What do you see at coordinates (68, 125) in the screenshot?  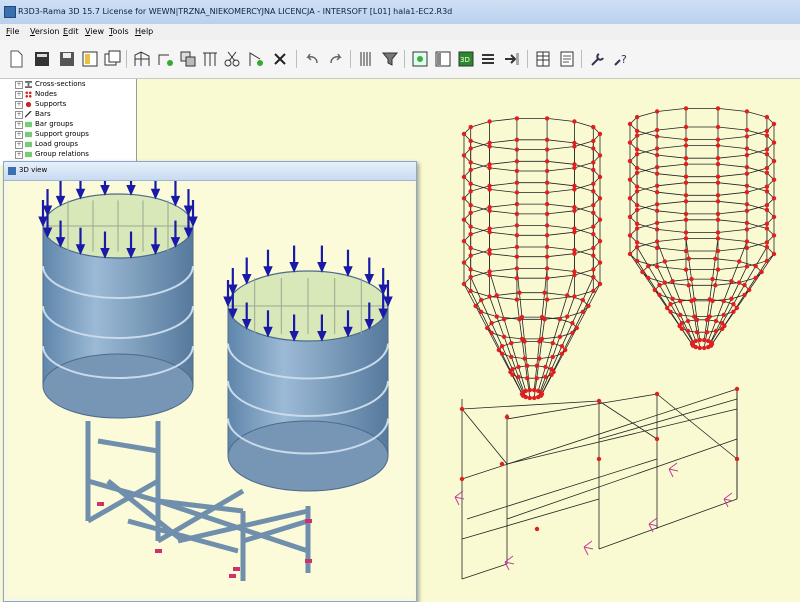 I see `tree-item-bar-groups: + Bar groups` at bounding box center [68, 125].